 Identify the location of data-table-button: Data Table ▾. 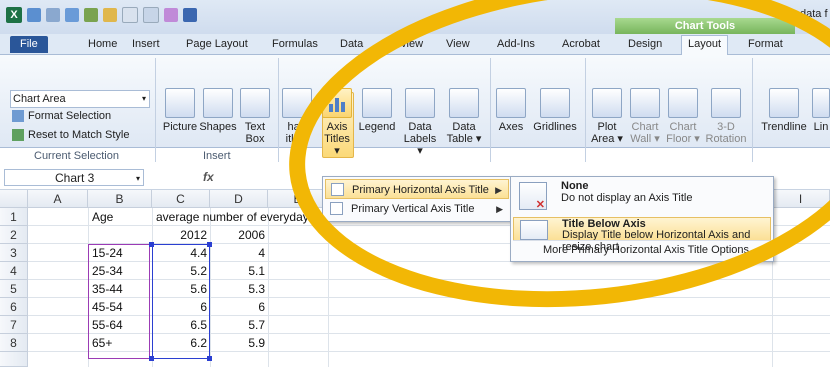
(464, 116).